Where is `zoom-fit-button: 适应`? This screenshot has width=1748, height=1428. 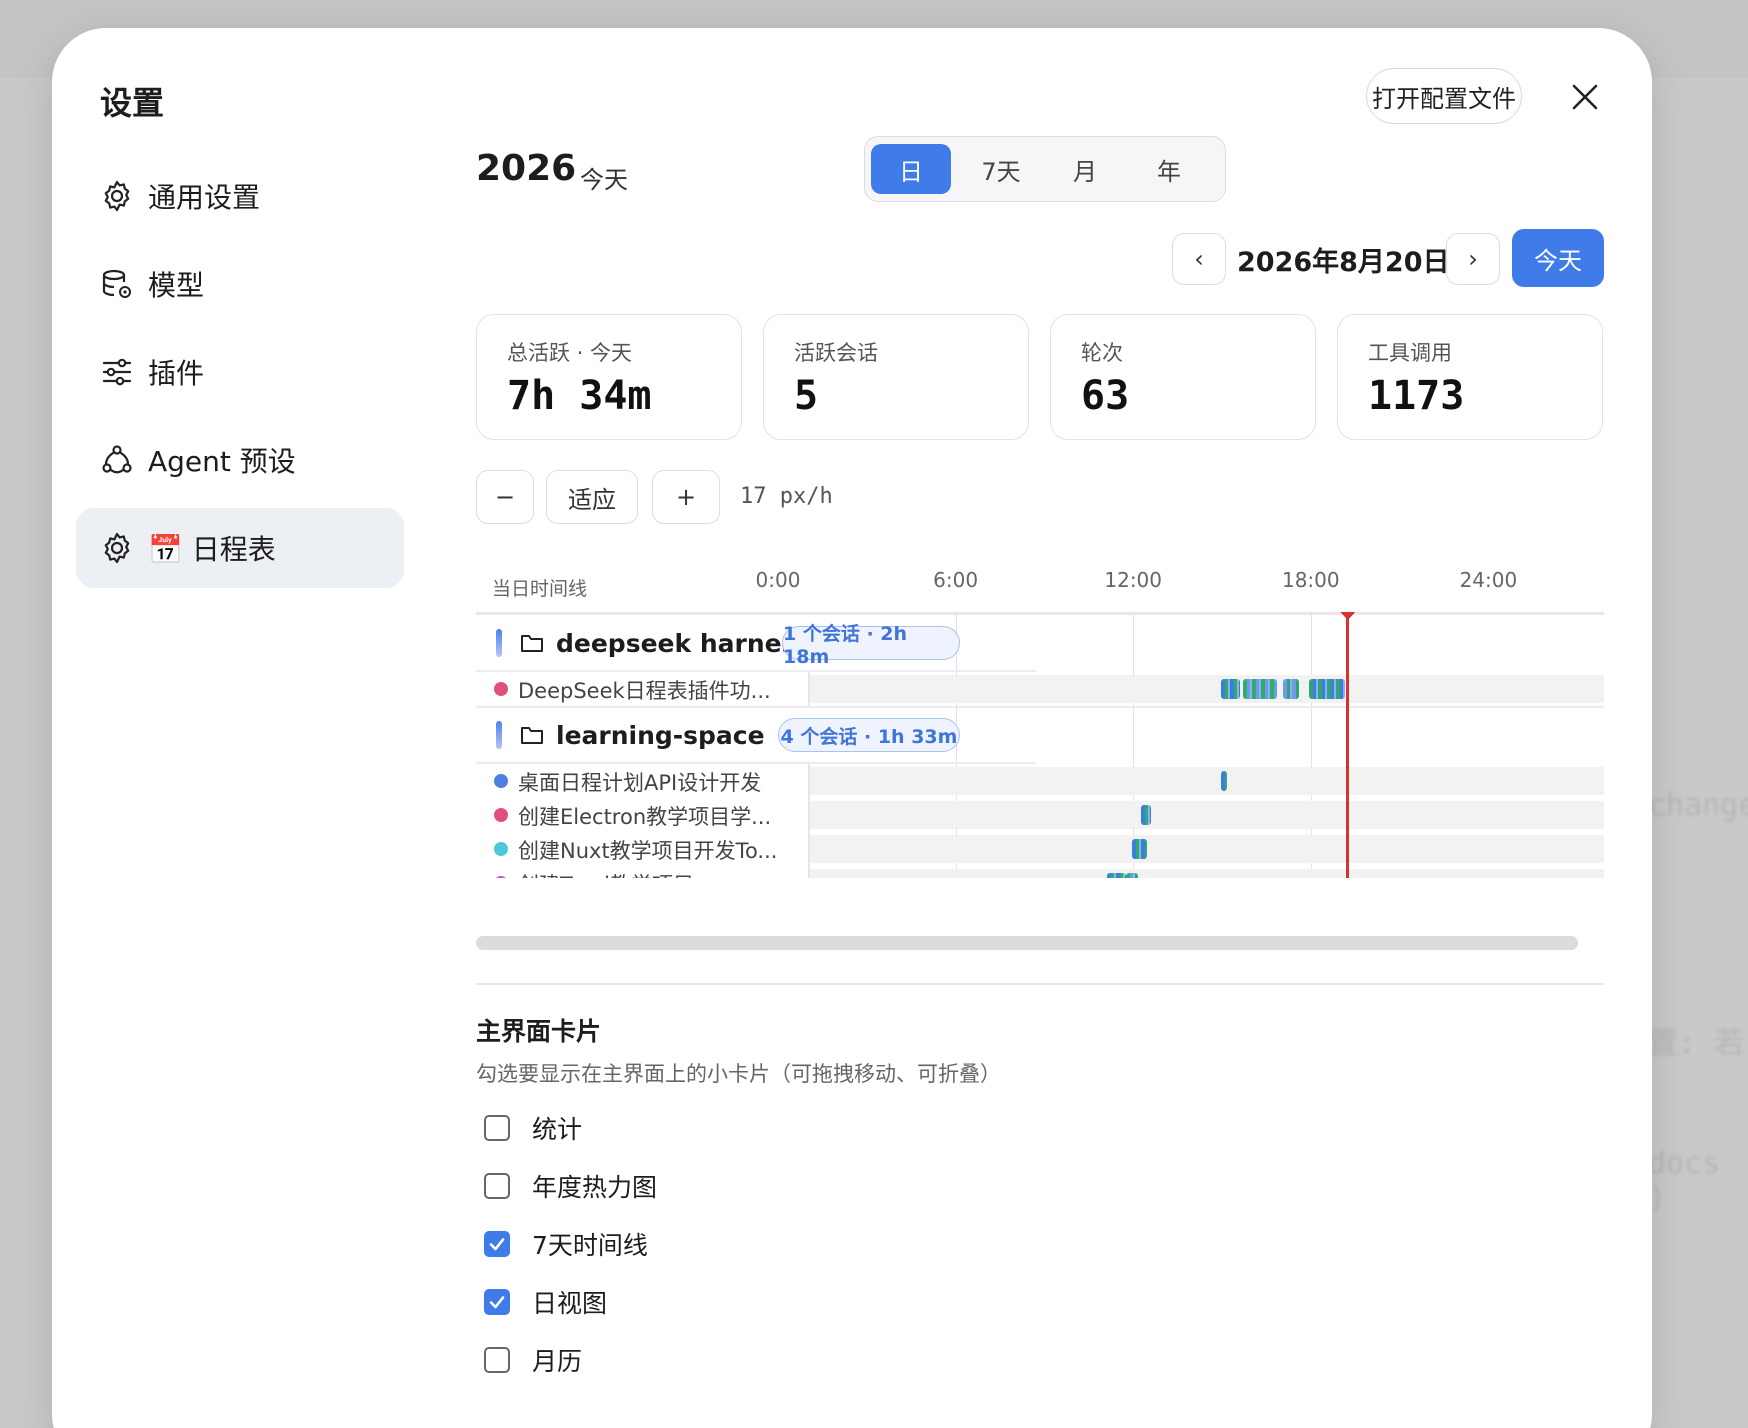
zoom-fit-button: 适应 is located at coordinates (592, 497).